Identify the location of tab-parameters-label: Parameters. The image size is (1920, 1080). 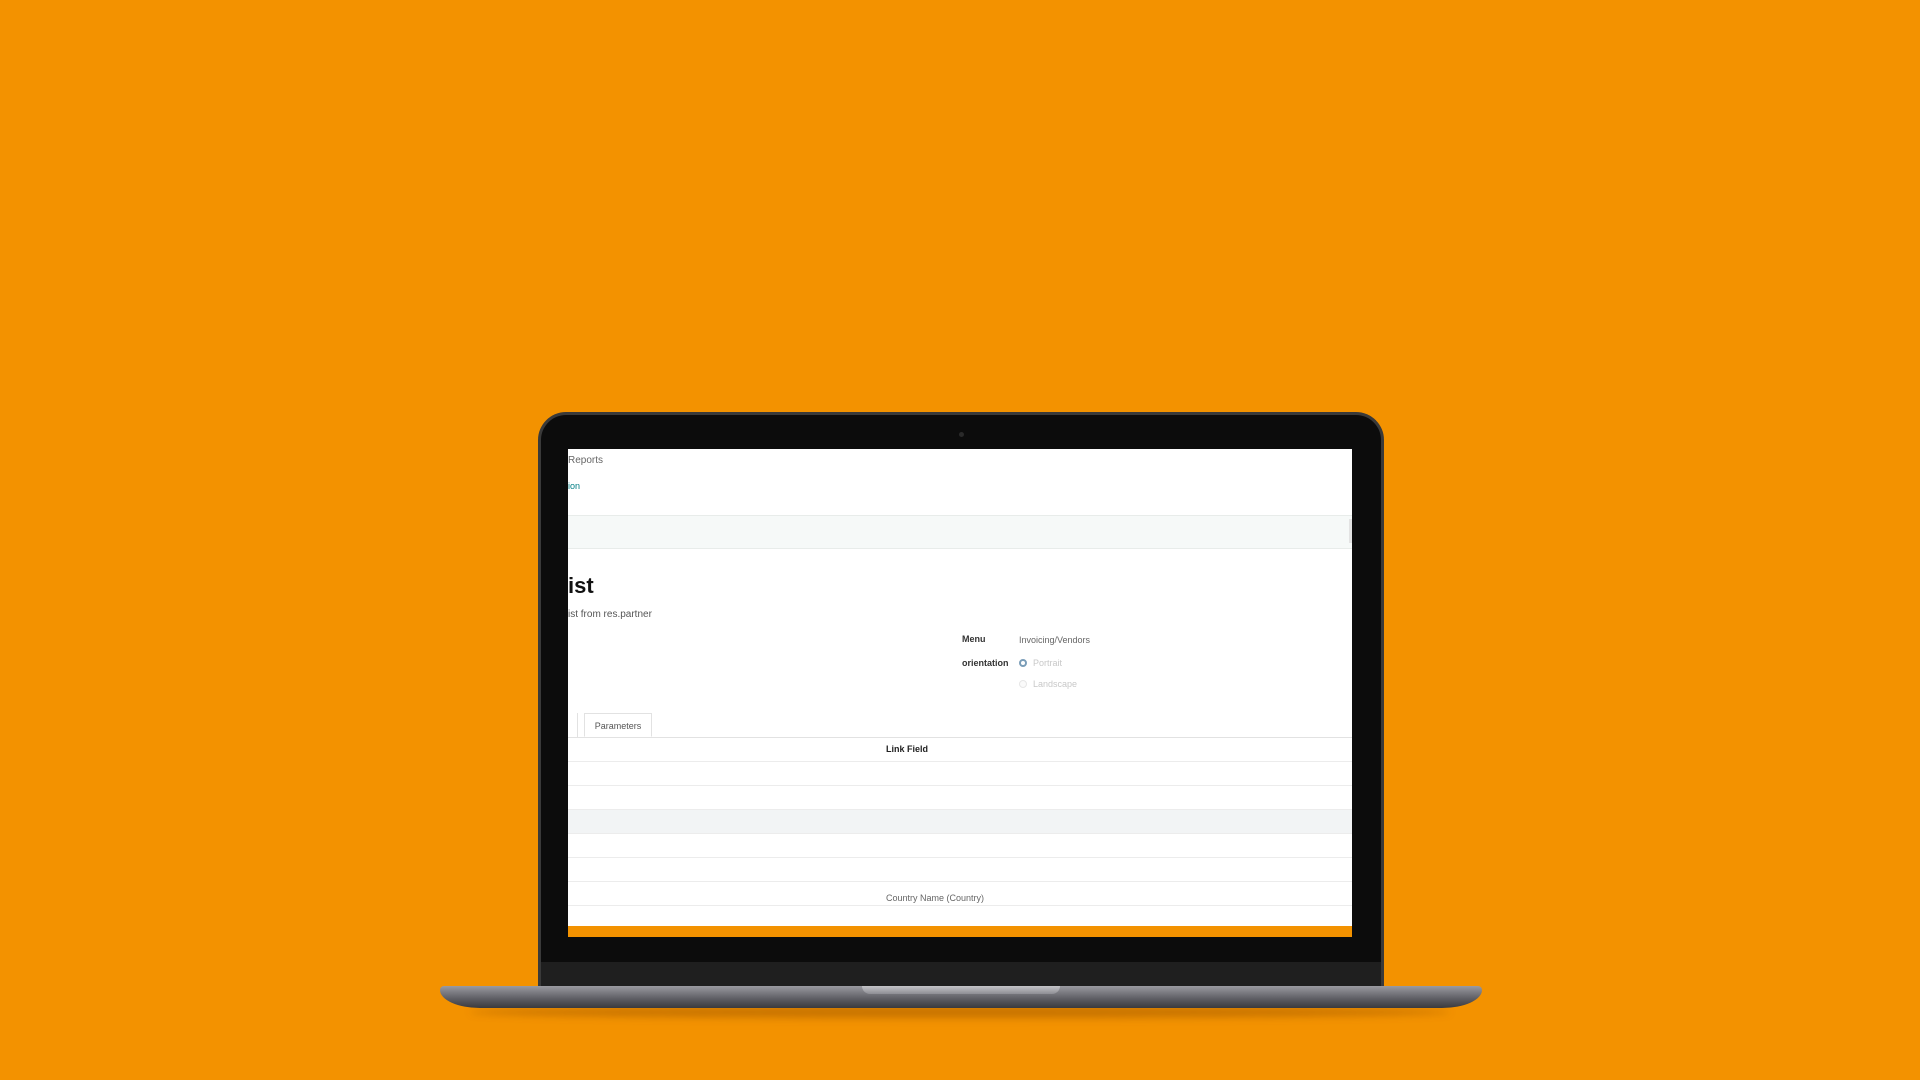
(618, 726).